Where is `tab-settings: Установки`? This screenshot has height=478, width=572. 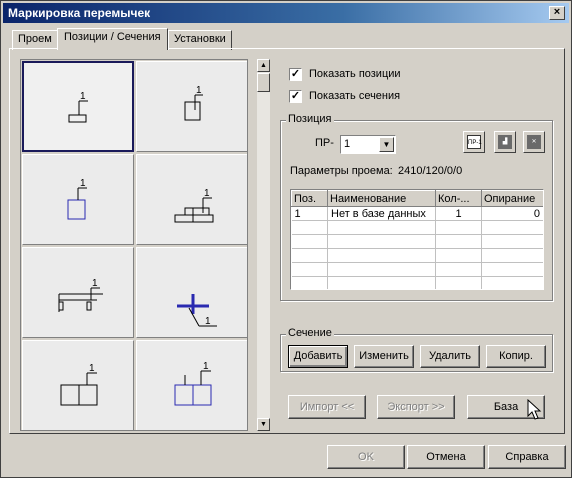
tab-settings: Установки is located at coordinates (200, 40).